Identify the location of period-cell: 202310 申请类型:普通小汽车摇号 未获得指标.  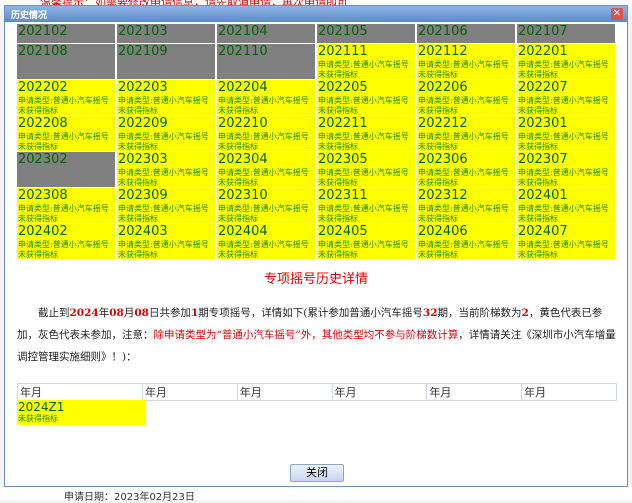
(266, 206).